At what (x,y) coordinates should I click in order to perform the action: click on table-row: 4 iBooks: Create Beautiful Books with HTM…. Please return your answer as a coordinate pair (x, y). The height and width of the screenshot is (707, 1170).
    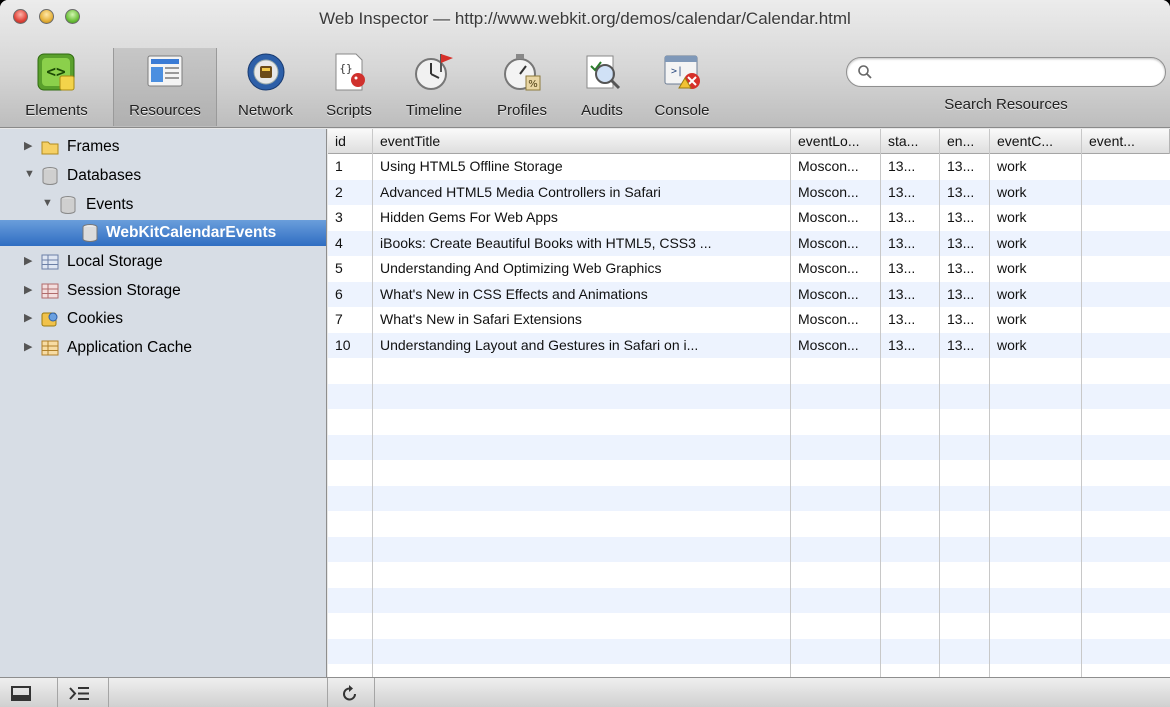
    Looking at the image, I should click on (749, 244).